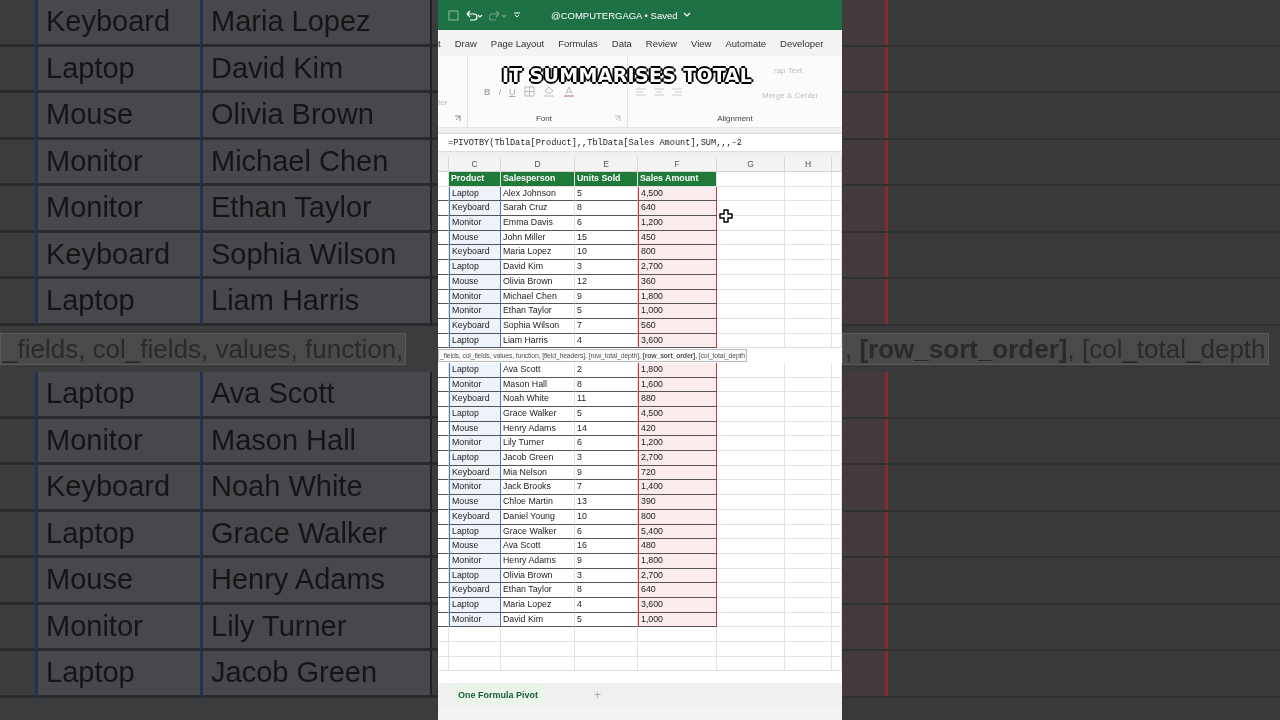 The height and width of the screenshot is (720, 1280). What do you see at coordinates (802, 43) in the screenshot?
I see `ribbon-tab: Developer` at bounding box center [802, 43].